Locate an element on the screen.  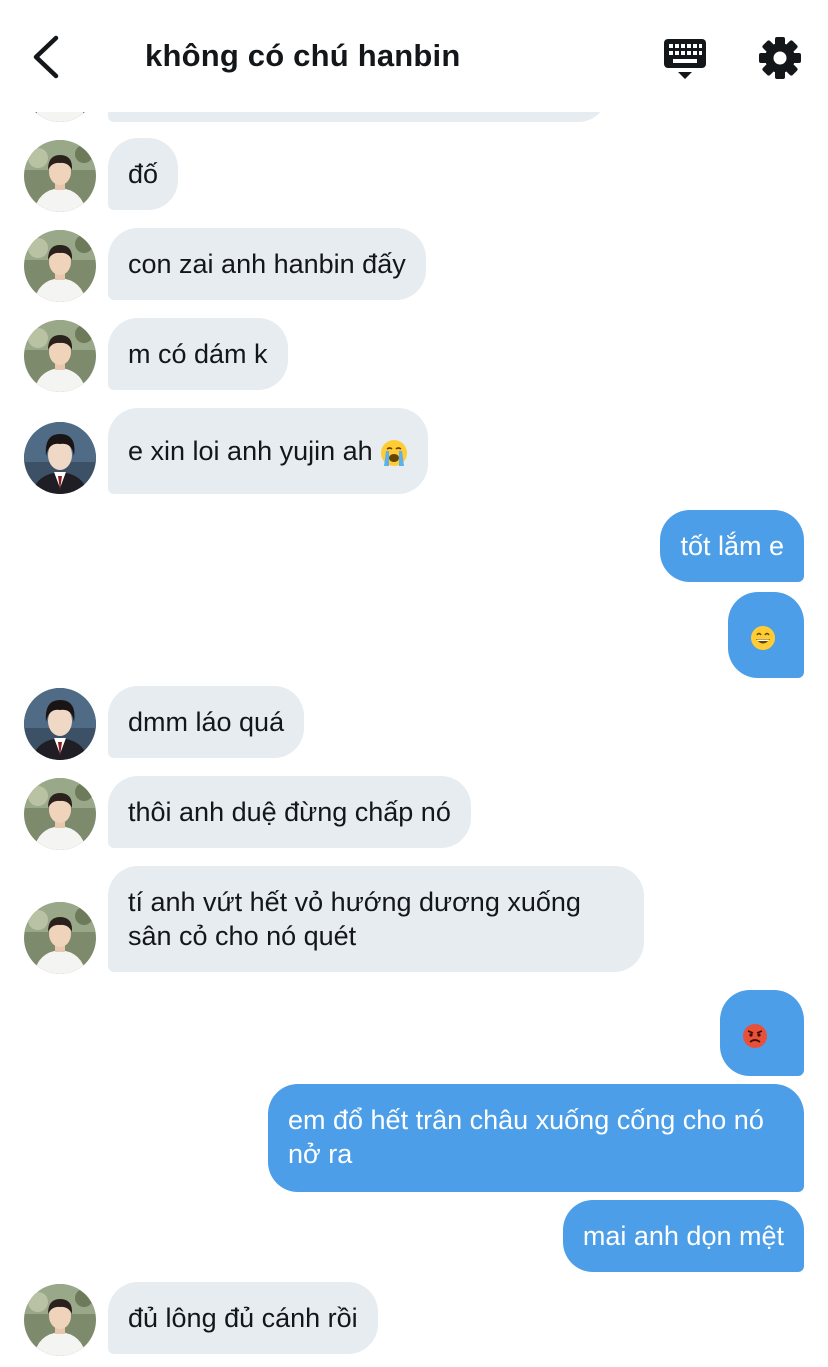
message-text: m có dám k is located at coordinates (198, 354).